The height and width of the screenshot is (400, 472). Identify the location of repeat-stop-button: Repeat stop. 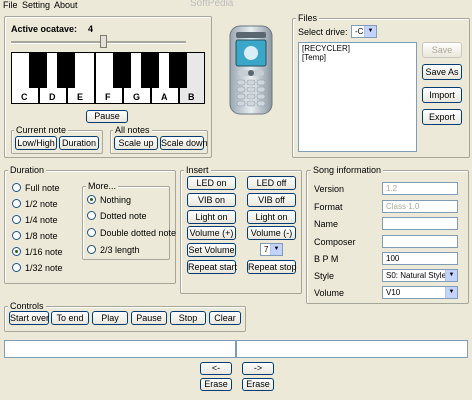
(272, 267).